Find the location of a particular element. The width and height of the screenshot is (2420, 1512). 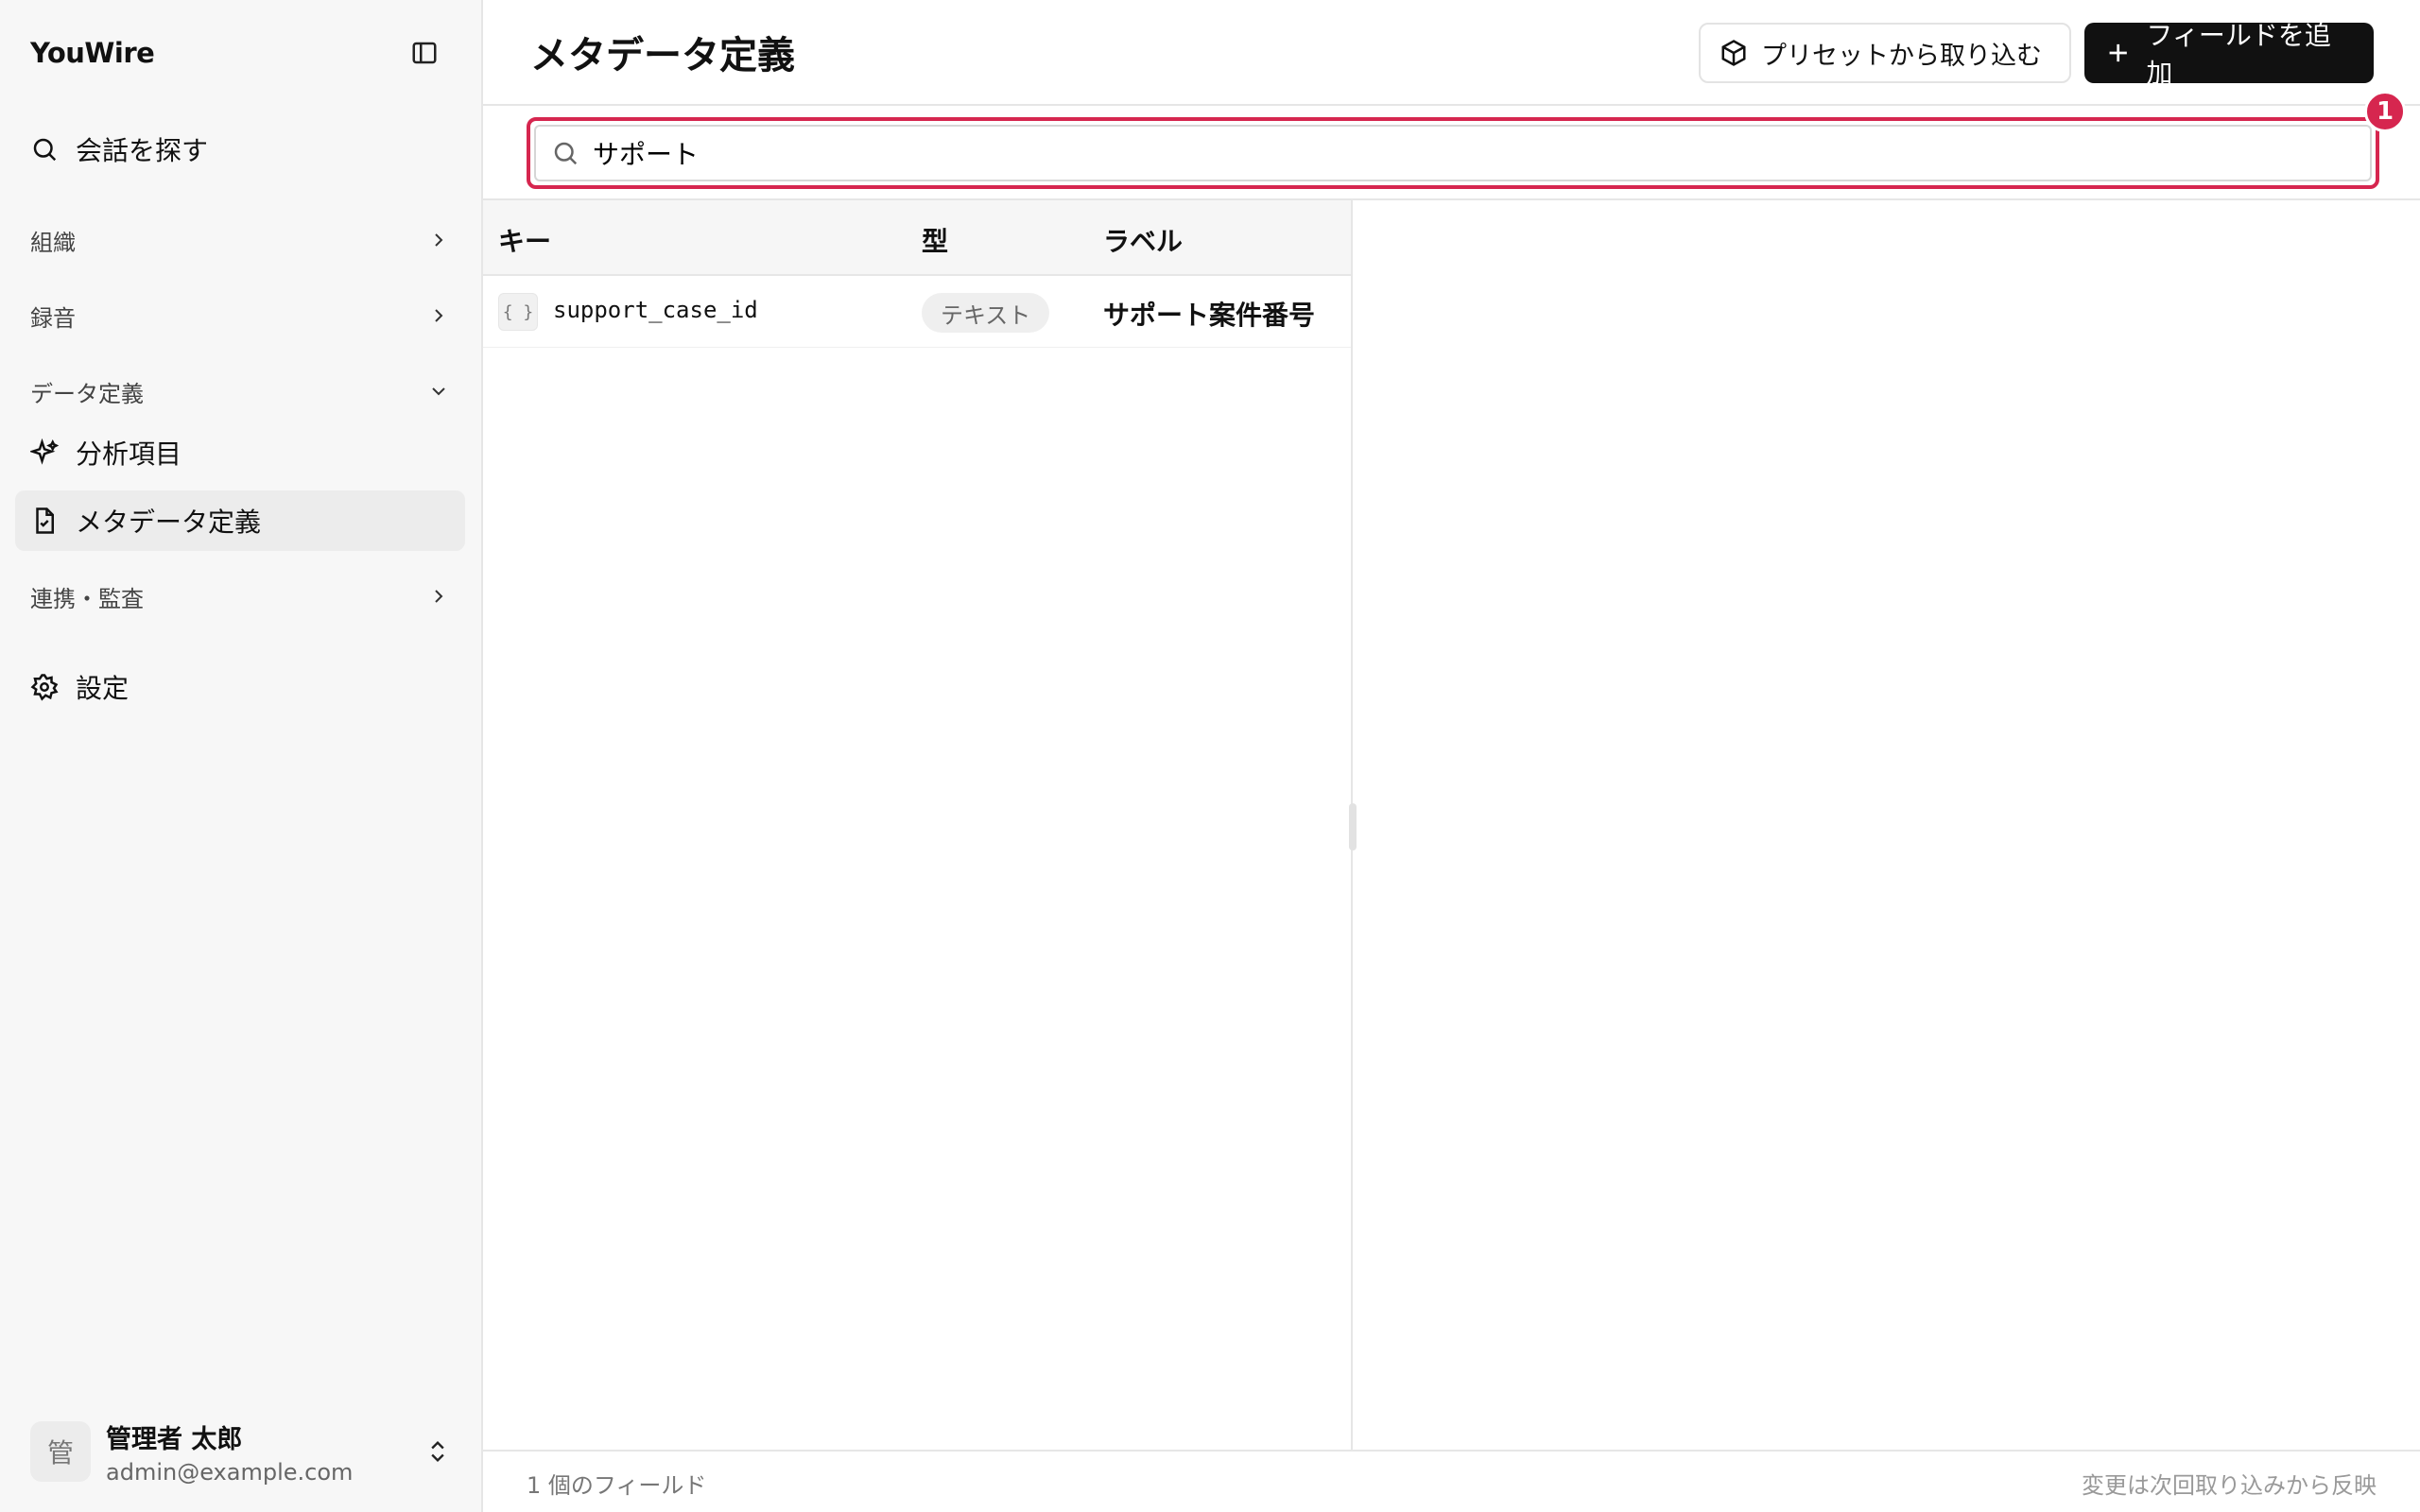

column-key: キー is located at coordinates (525, 241).